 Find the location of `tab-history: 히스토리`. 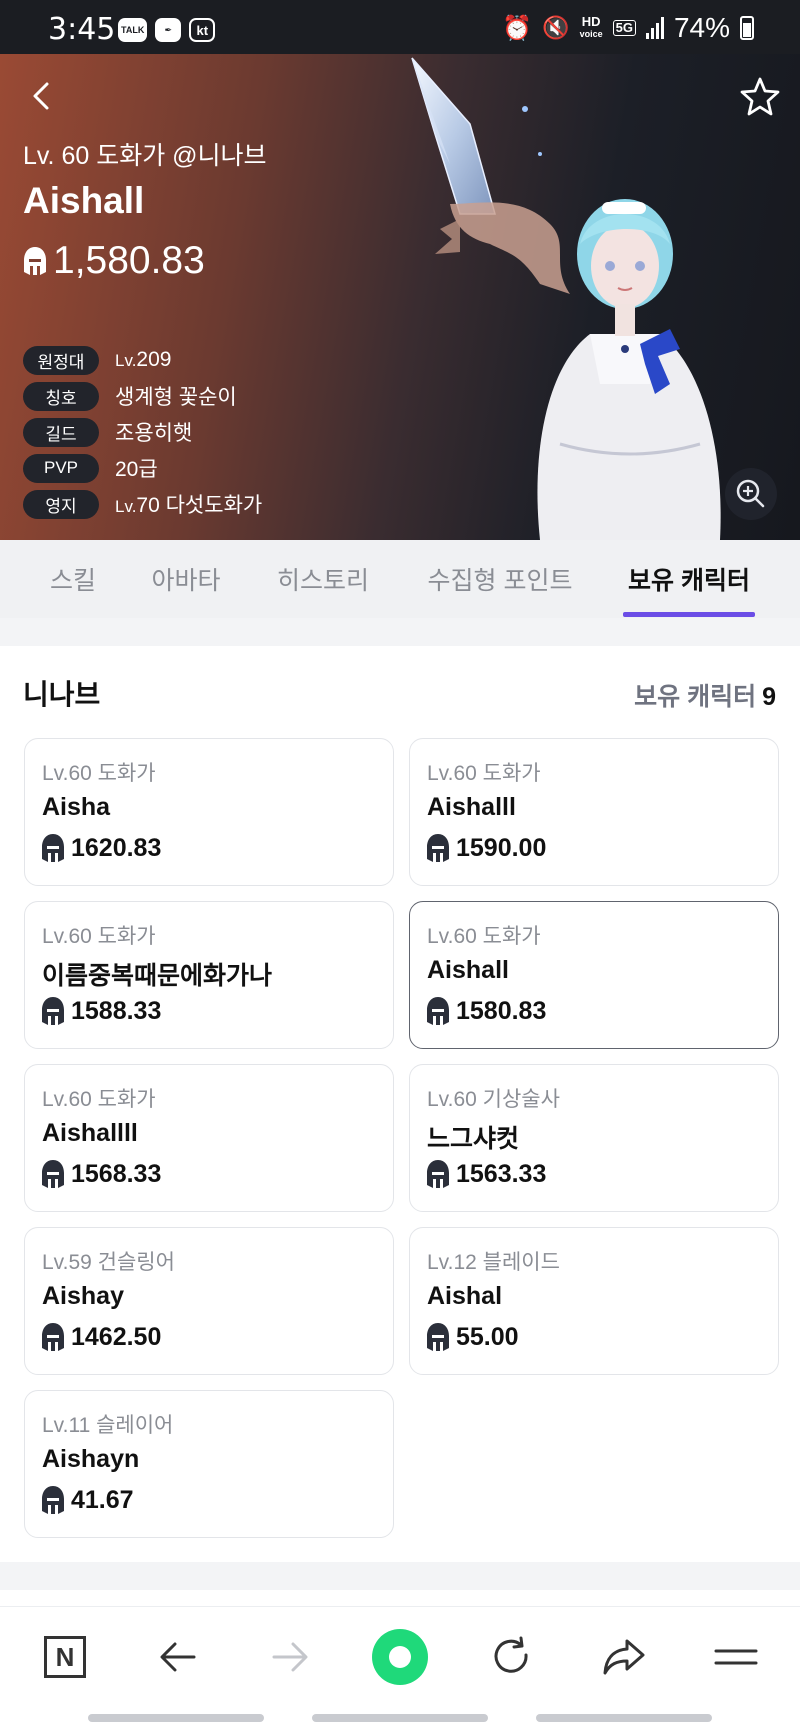

tab-history: 히스토리 is located at coordinates (323, 579).